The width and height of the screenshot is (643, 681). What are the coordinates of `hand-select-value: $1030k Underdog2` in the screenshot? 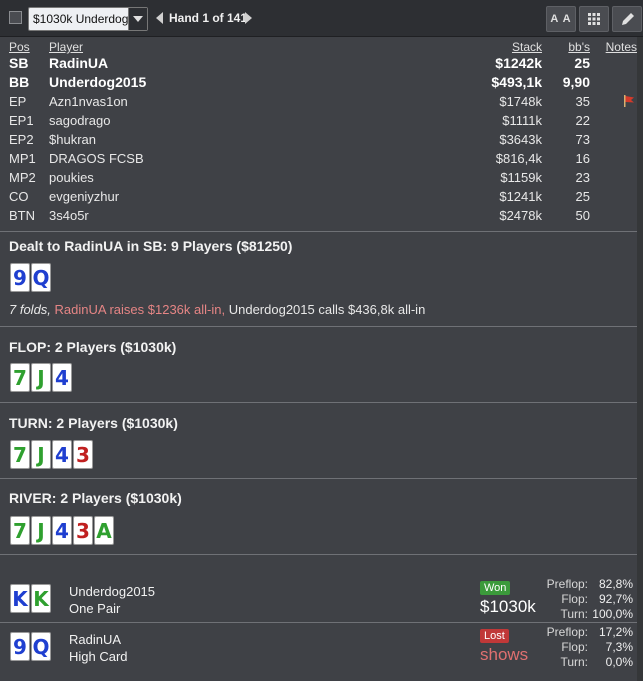 It's located at (84, 19).